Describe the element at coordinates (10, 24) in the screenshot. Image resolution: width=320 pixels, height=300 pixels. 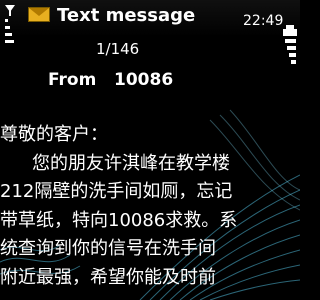
I see `signal-icon` at that location.